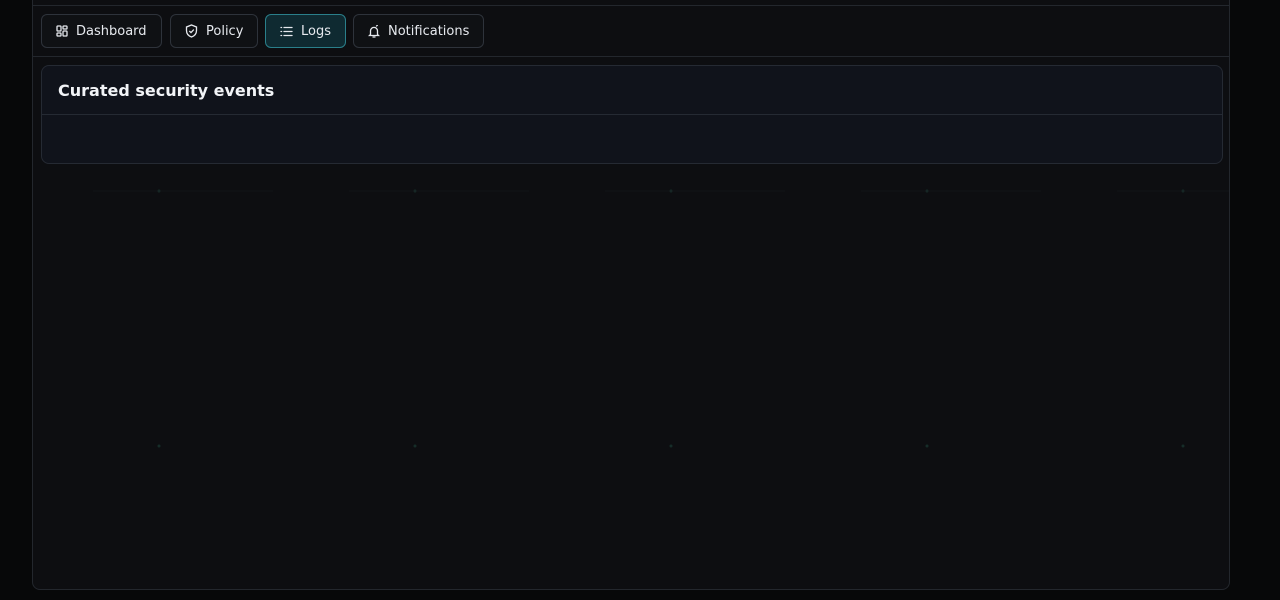 The height and width of the screenshot is (600, 1280). I want to click on tab-dashboard: Dashboard, so click(101, 31).